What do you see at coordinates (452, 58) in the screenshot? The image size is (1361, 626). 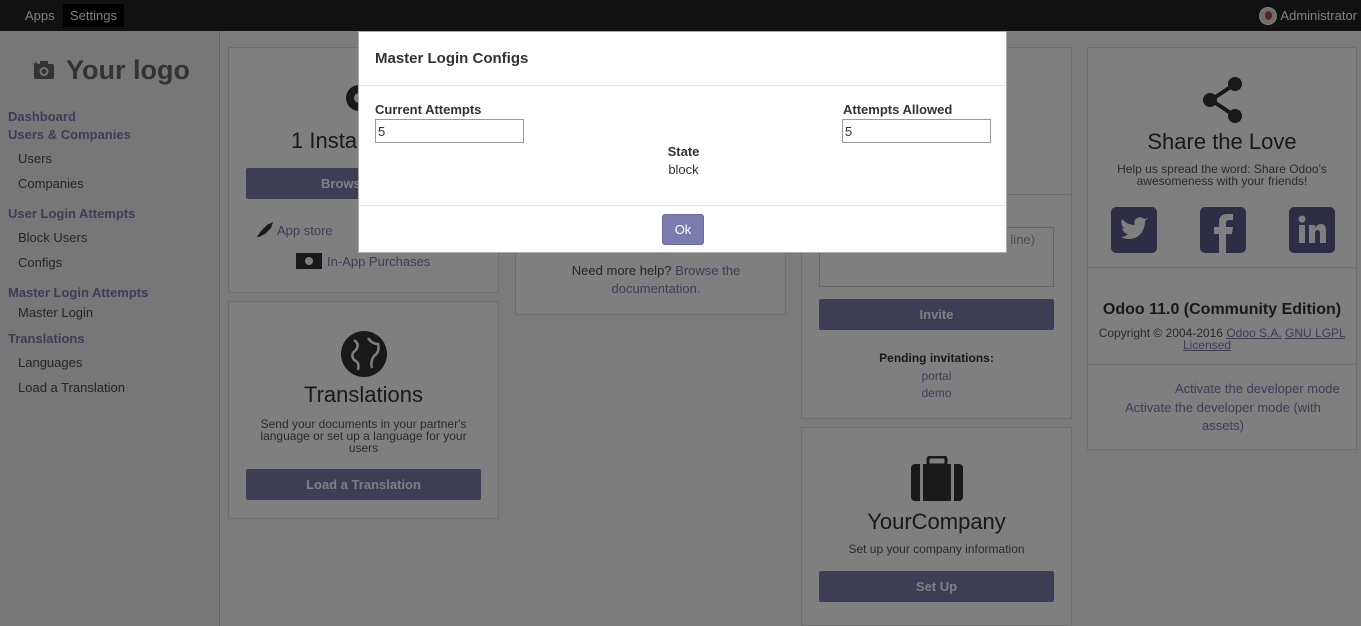 I see `dialog-title: Master Login Configs` at bounding box center [452, 58].